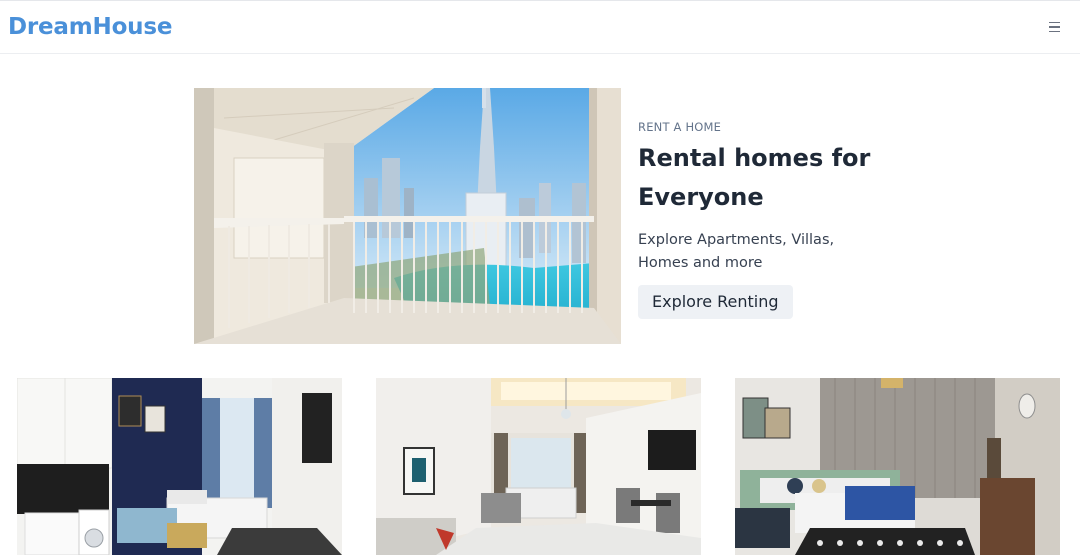 This screenshot has width=1080, height=555. What do you see at coordinates (680, 127) in the screenshot?
I see `hero-eyebrow: RENT A HOME` at bounding box center [680, 127].